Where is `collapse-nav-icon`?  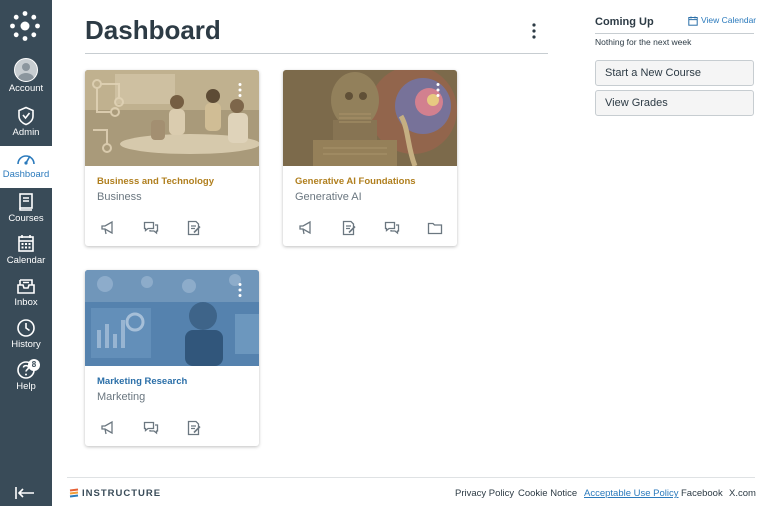
collapse-nav-icon is located at coordinates (25, 493).